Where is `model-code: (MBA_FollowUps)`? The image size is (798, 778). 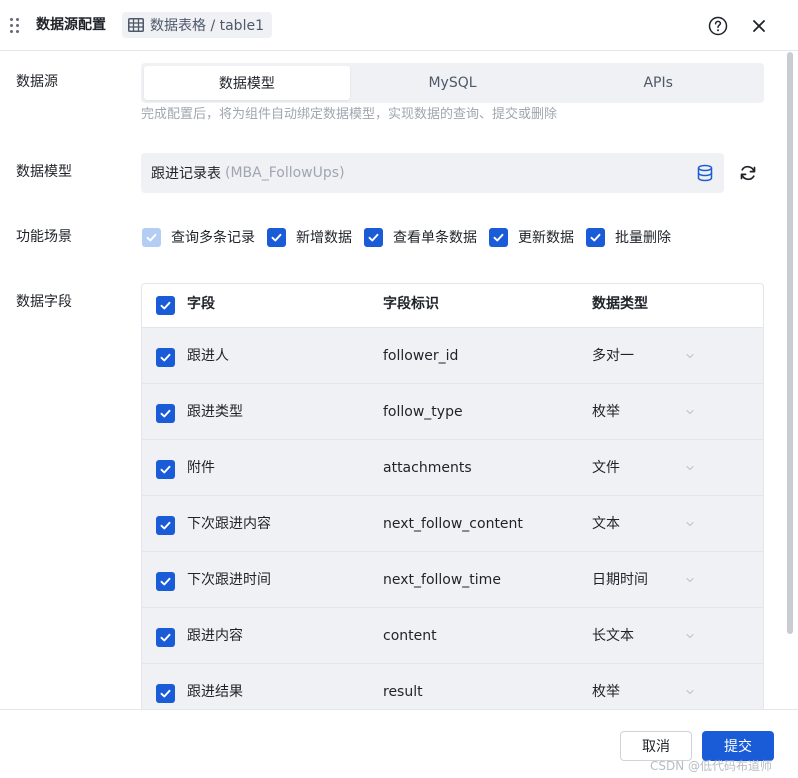 model-code: (MBA_FollowUps) is located at coordinates (285, 173).